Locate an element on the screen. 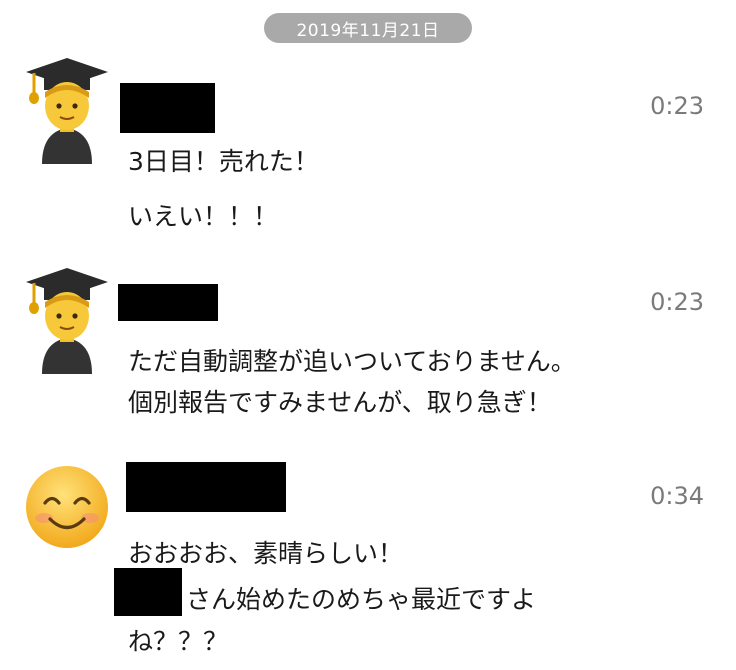  message-text: ただ自動調整が追いついておりません。 is located at coordinates (352, 361).